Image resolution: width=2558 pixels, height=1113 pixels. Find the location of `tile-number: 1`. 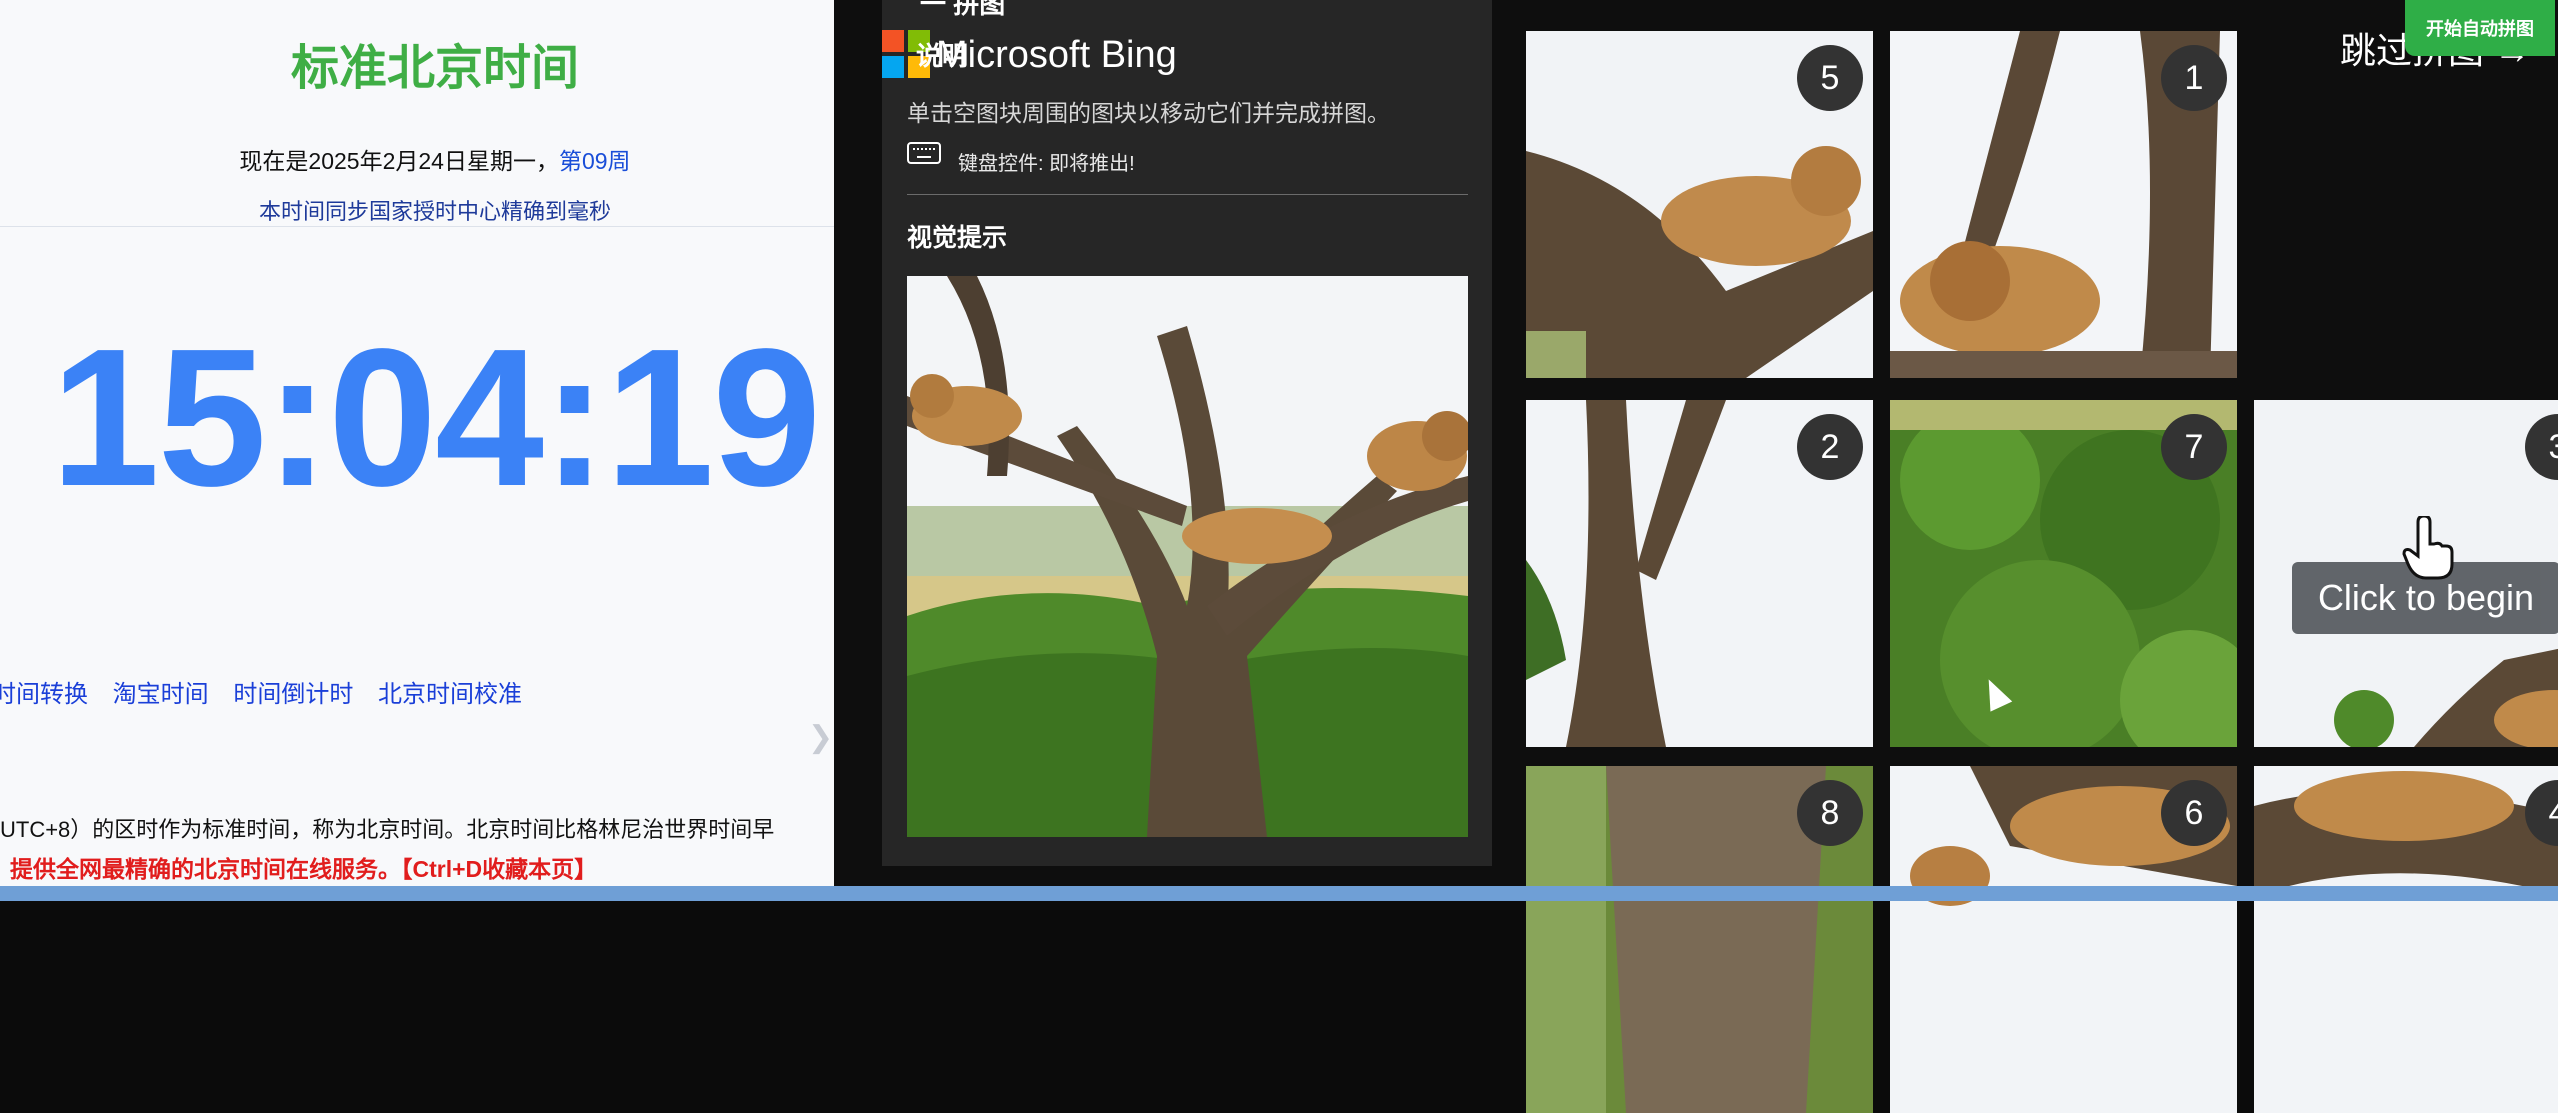

tile-number: 1 is located at coordinates (2194, 78).